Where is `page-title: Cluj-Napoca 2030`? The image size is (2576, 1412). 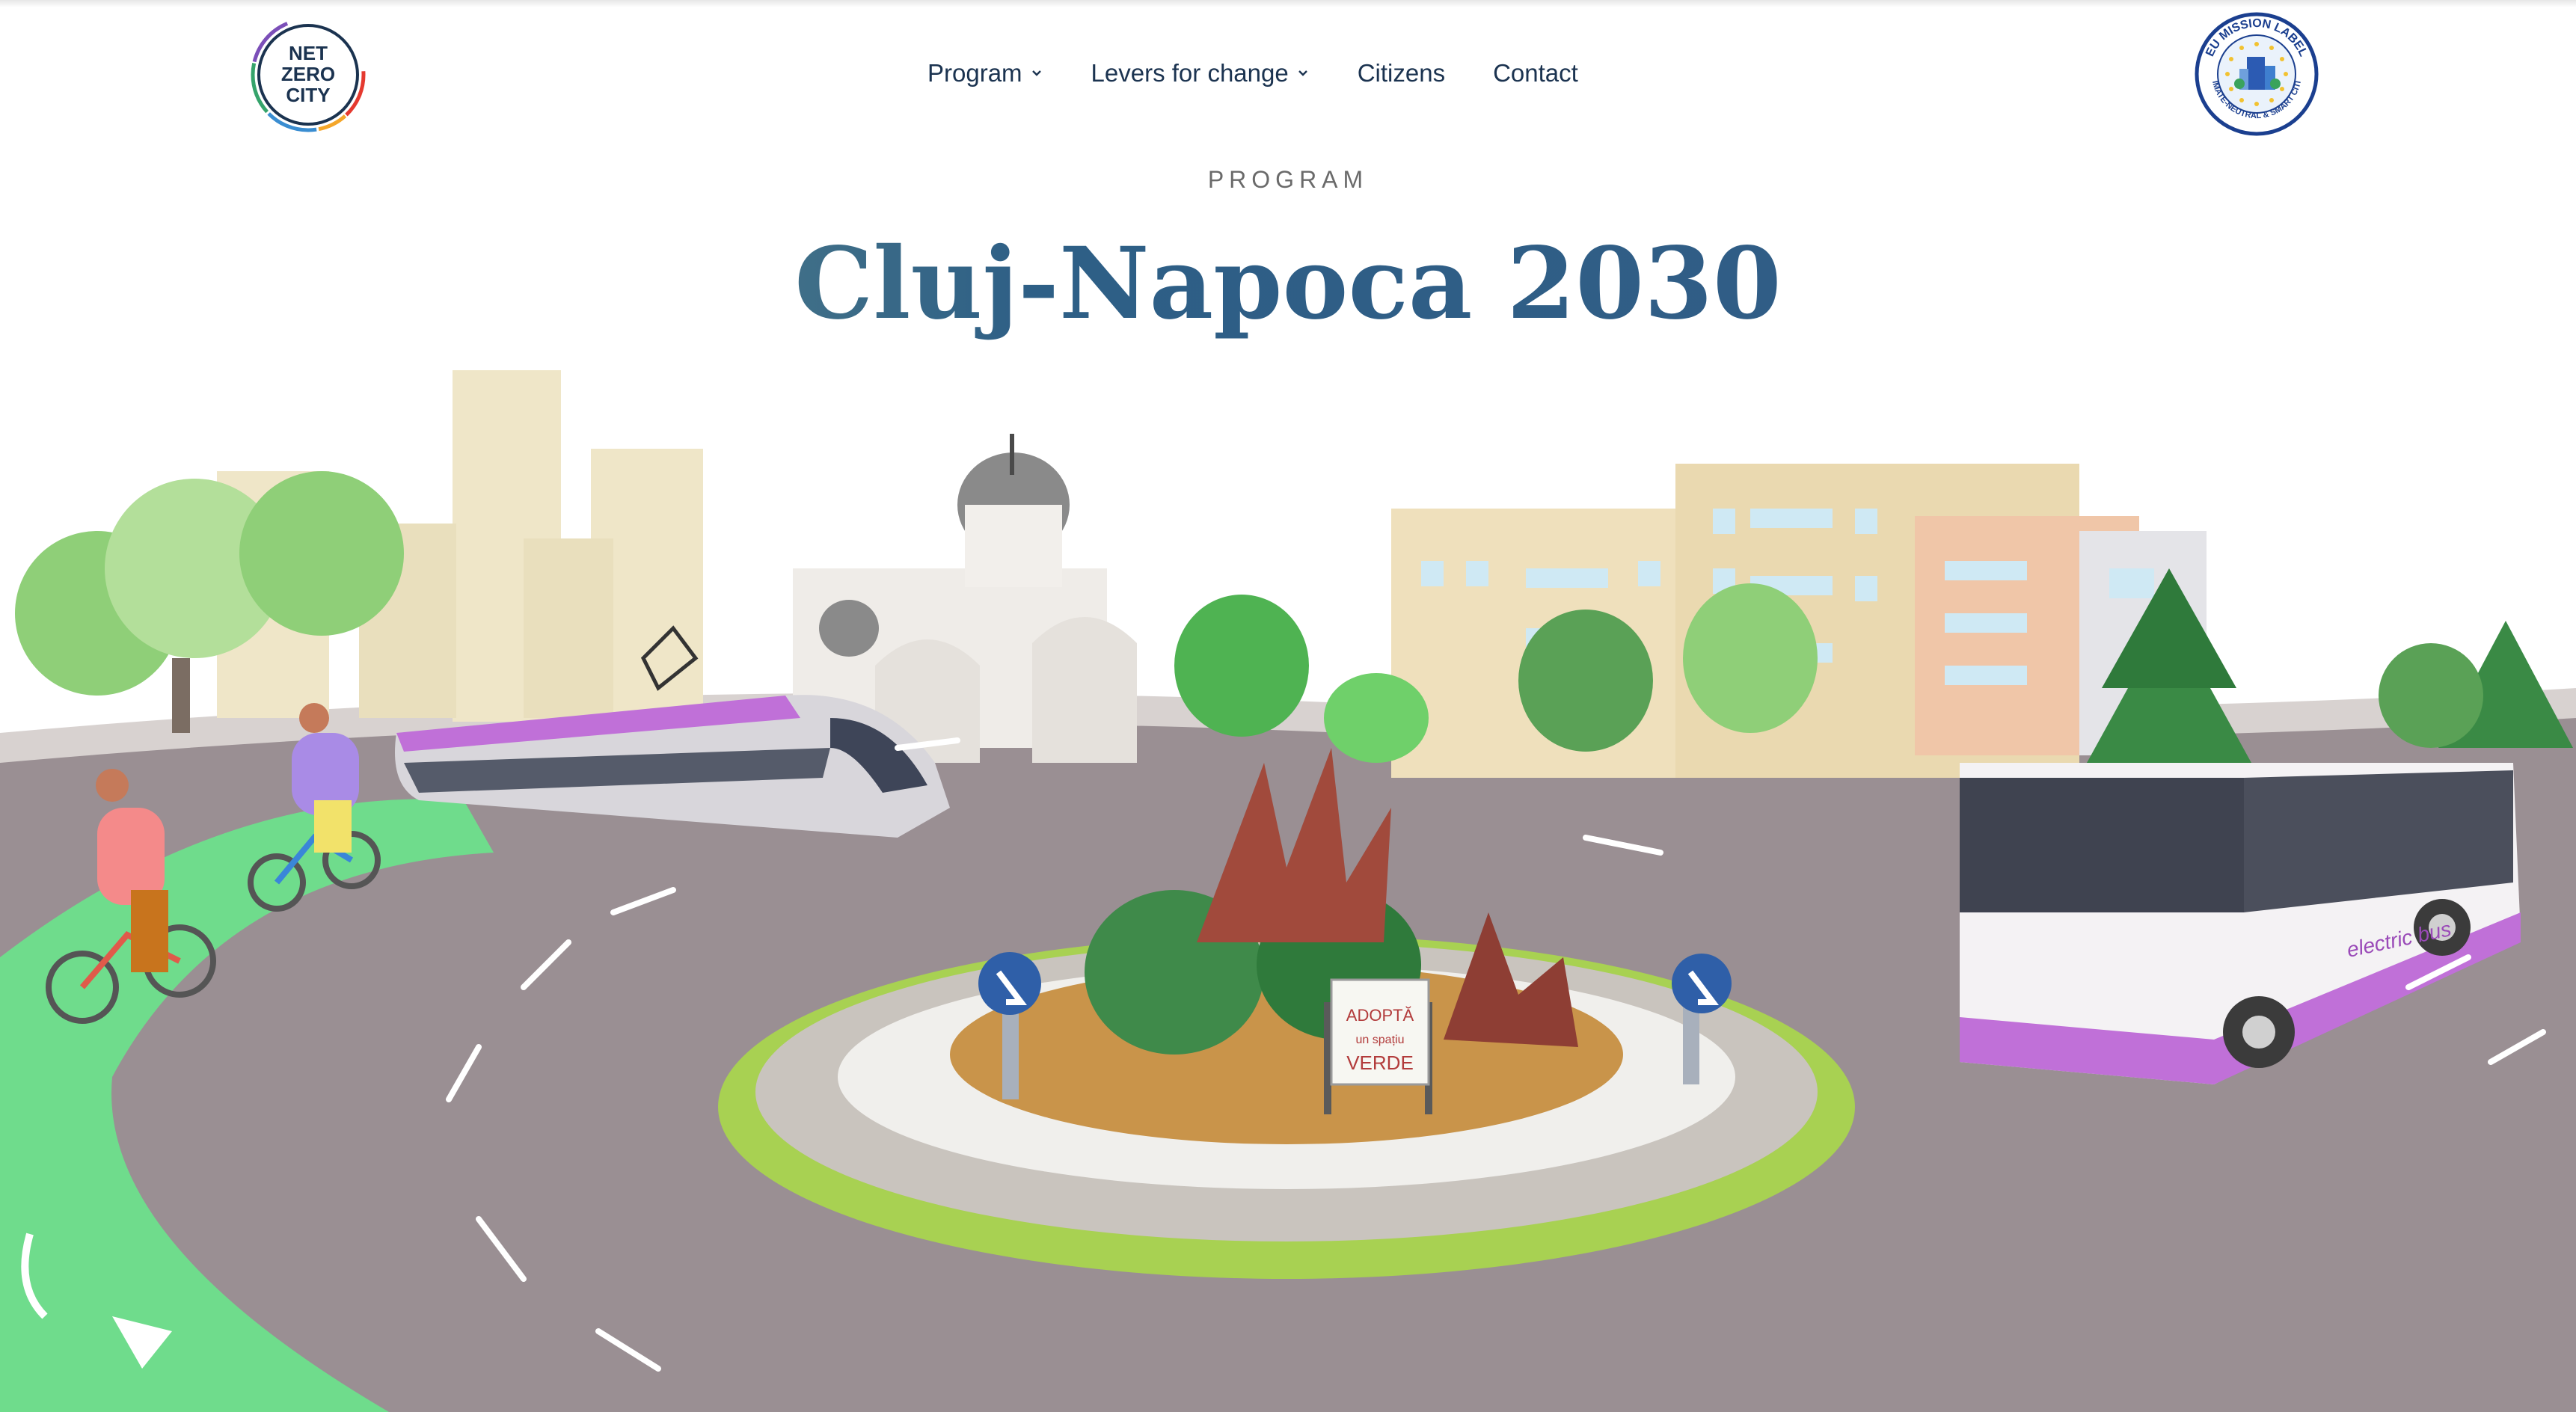
page-title: Cluj-Napoca 2030 is located at coordinates (1288, 284).